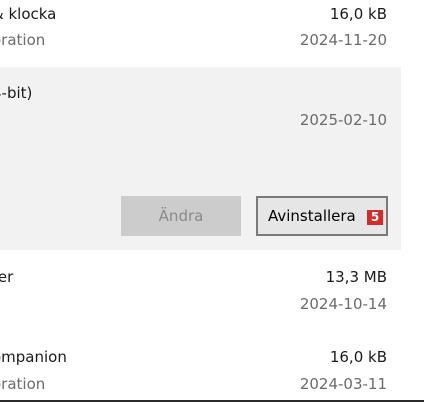  Describe the element at coordinates (28, 14) in the screenshot. I see `app-name: & klocka` at that location.